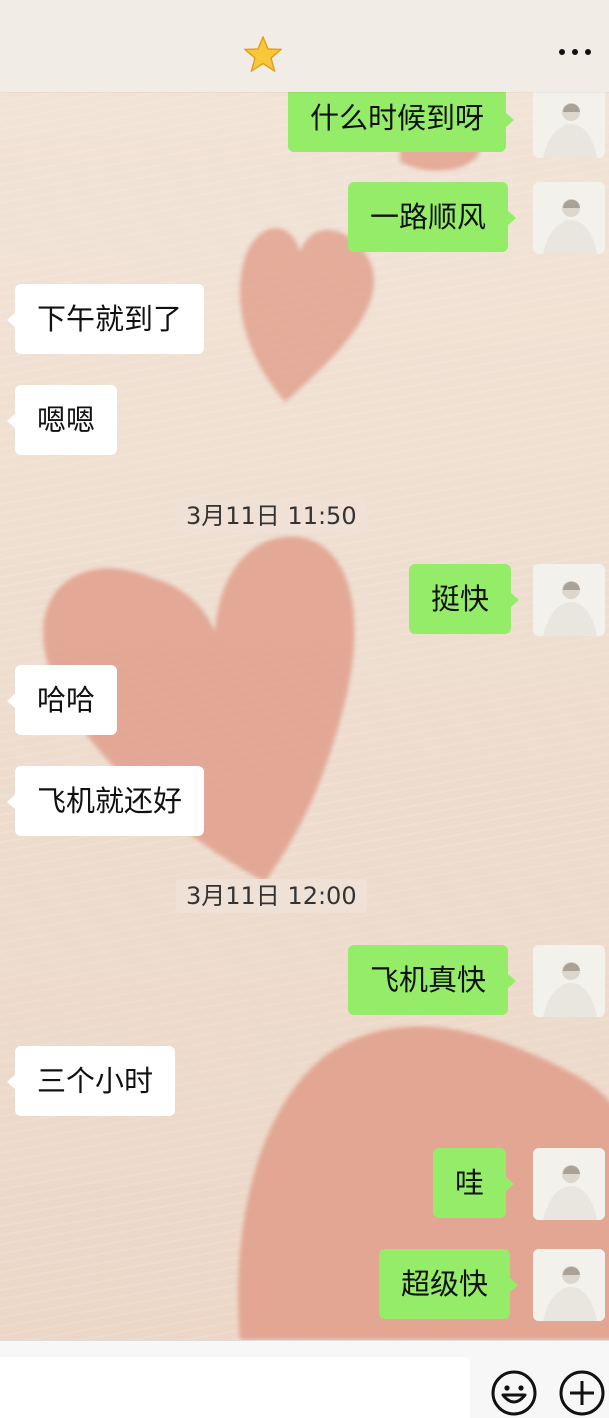 This screenshot has height=1418, width=609. What do you see at coordinates (582, 1393) in the screenshot?
I see `plus-icon` at bounding box center [582, 1393].